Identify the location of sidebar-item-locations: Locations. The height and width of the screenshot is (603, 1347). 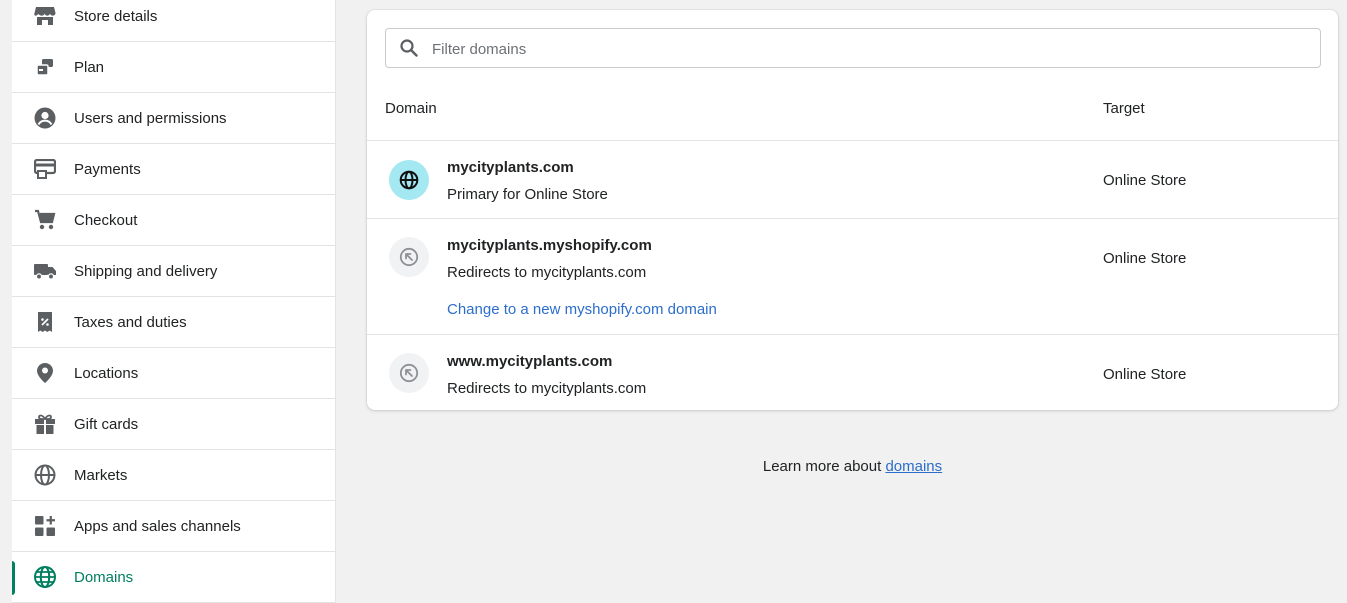
(173, 373).